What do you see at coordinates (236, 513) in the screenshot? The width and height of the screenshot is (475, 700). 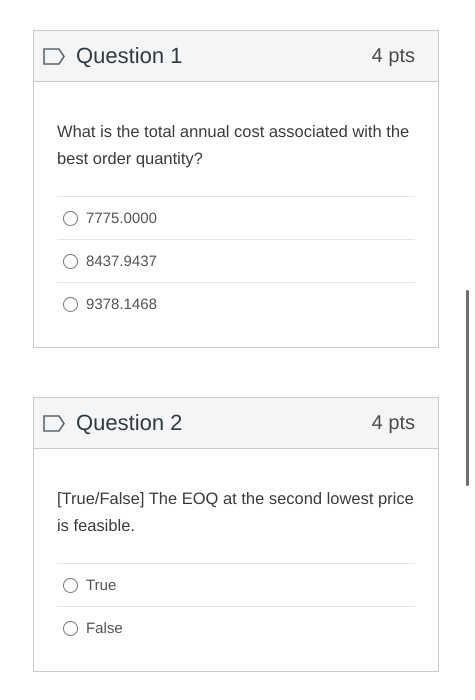 I see `question-text: [True/False] The EOQ at the second lowest price is feasible.` at bounding box center [236, 513].